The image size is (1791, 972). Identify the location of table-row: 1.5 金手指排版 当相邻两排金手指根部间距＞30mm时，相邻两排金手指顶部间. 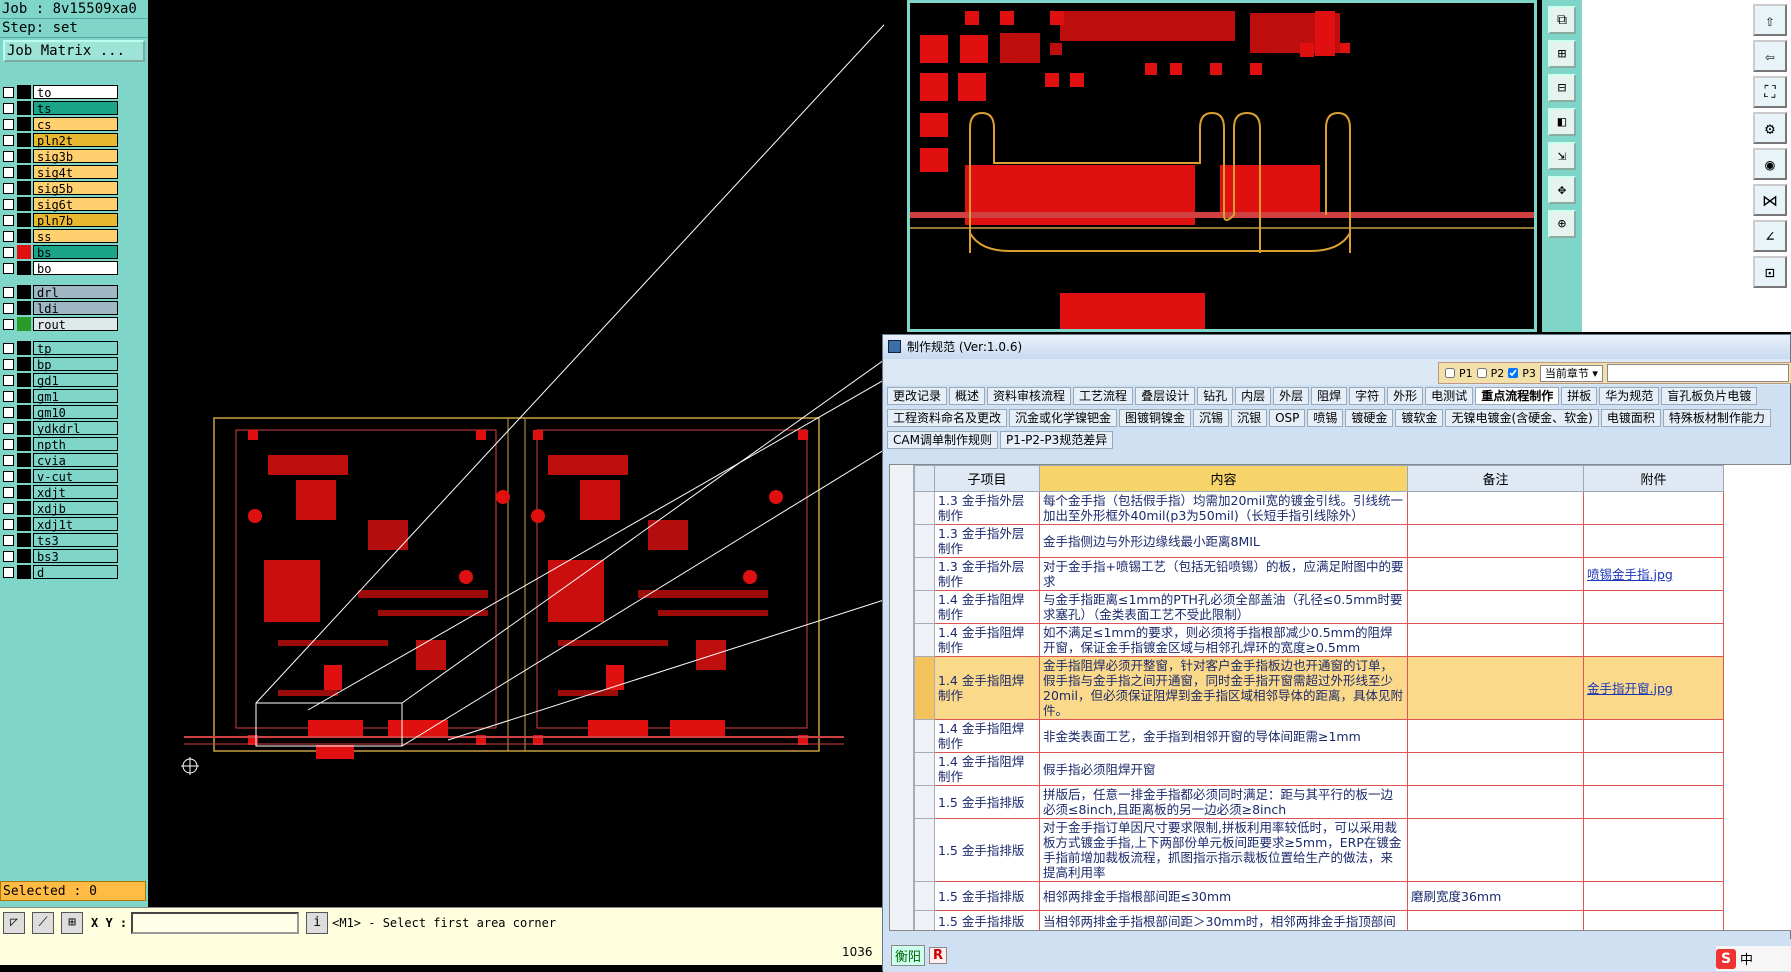
(1319, 920).